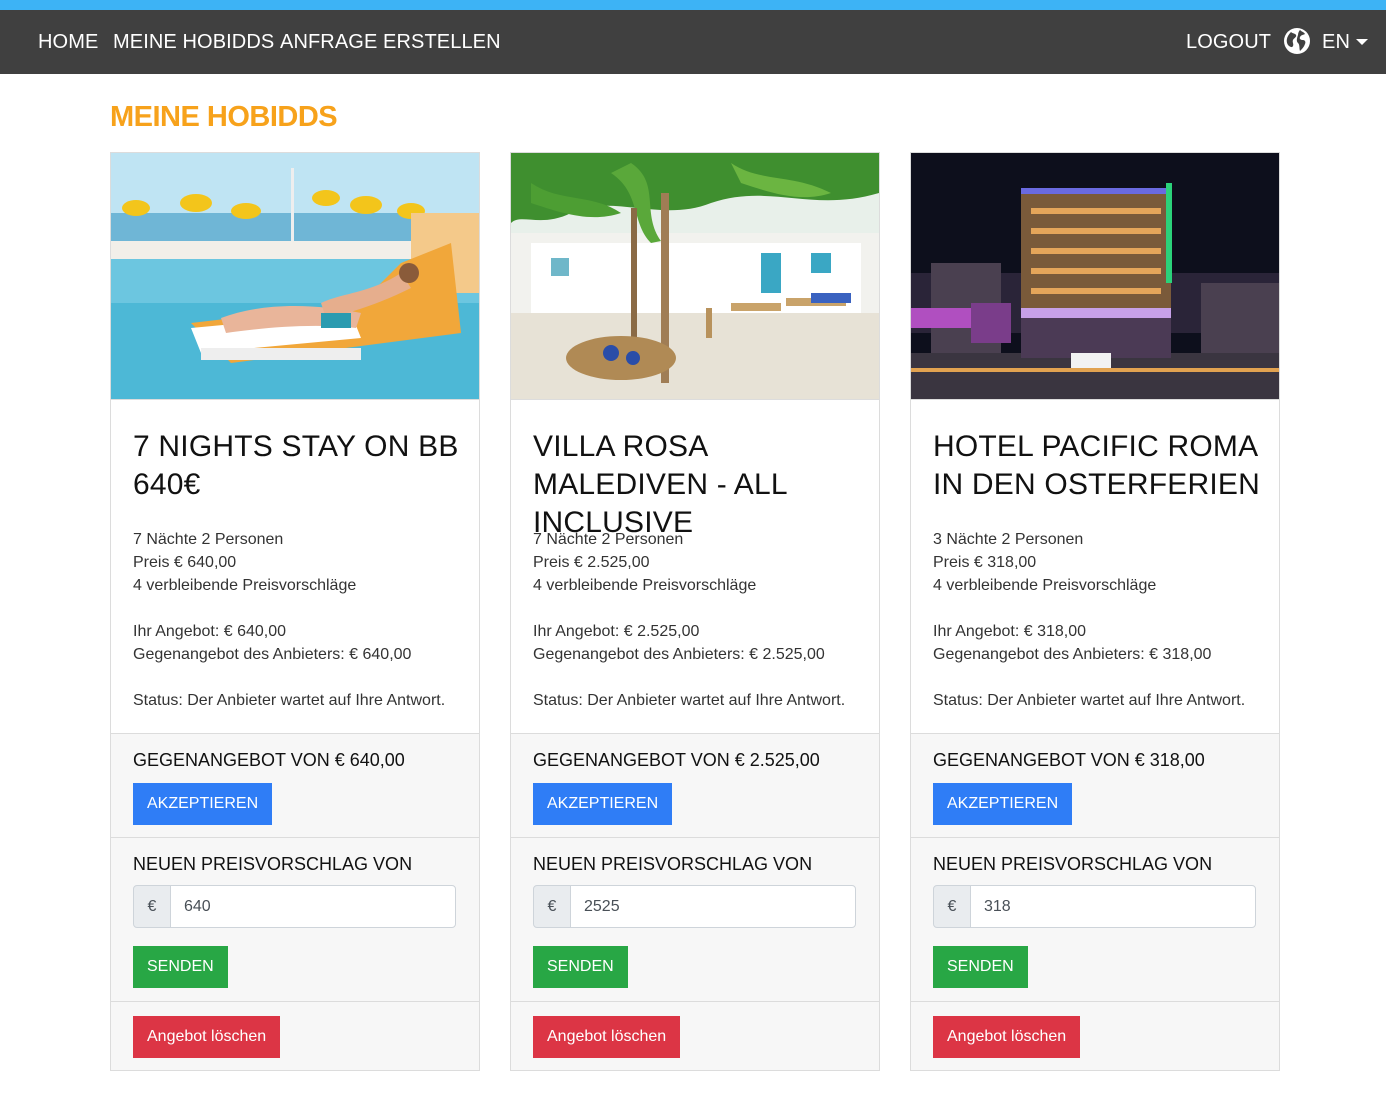 The height and width of the screenshot is (1112, 1386). Describe the element at coordinates (185, 562) in the screenshot. I see `price: Preis € 640,00` at that location.